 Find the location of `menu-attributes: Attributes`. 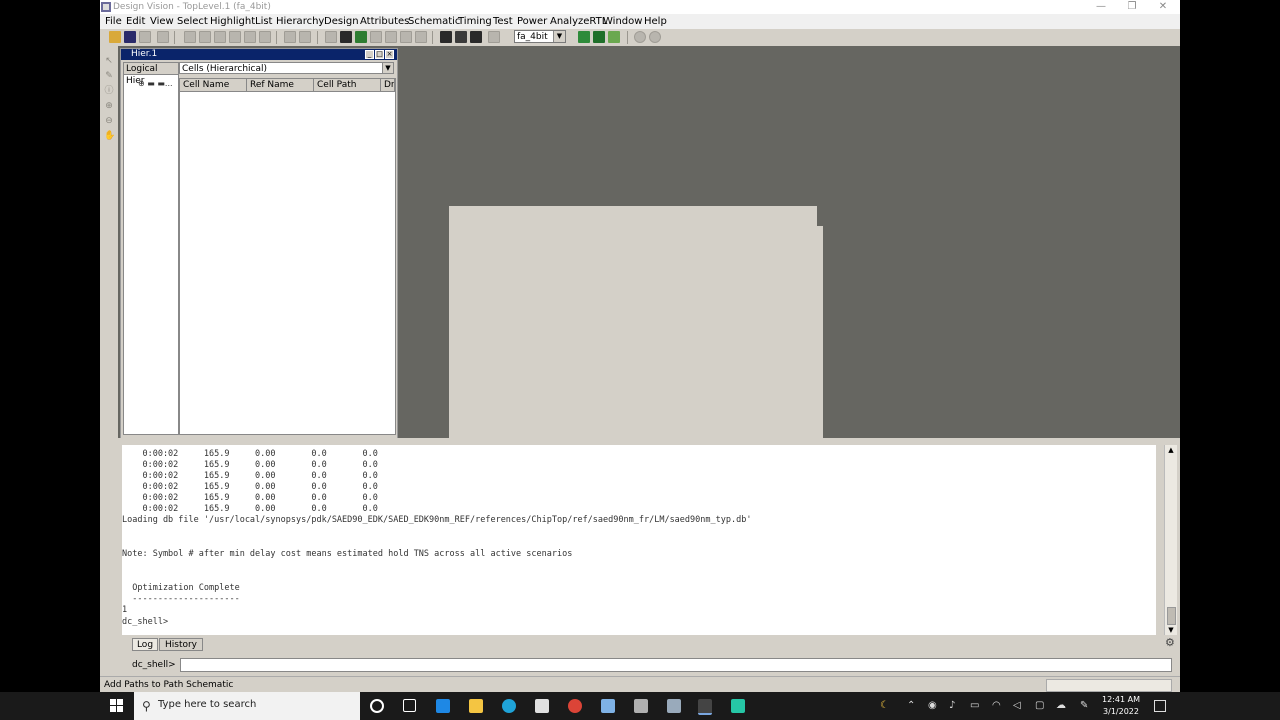

menu-attributes: Attributes is located at coordinates (384, 21).